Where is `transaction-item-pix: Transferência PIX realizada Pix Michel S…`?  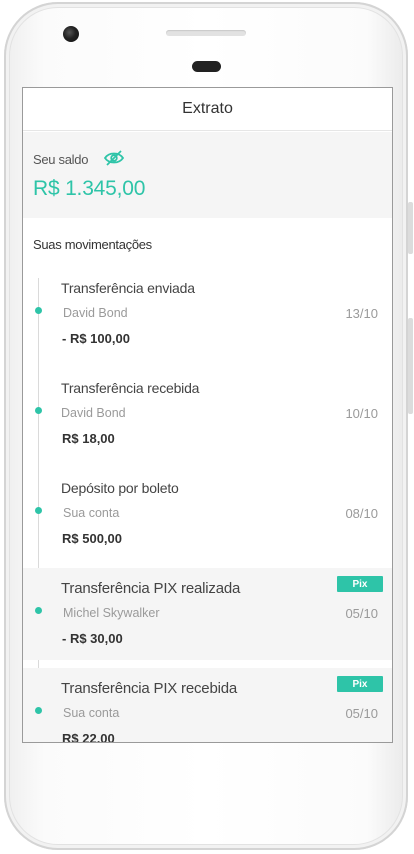
transaction-item-pix: Transferência PIX realizada Pix Michel S… is located at coordinates (207, 614).